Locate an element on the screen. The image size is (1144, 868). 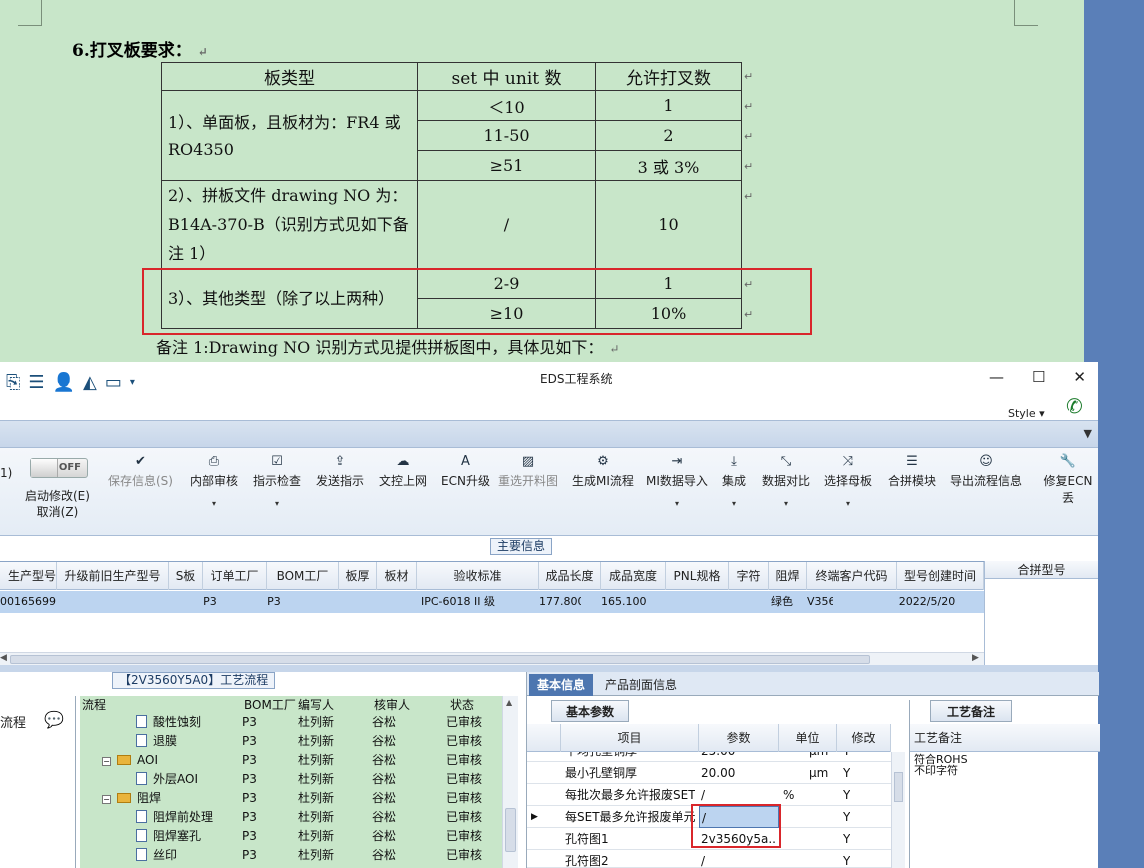
column-header: 终端客户代码 is located at coordinates (852, 576).